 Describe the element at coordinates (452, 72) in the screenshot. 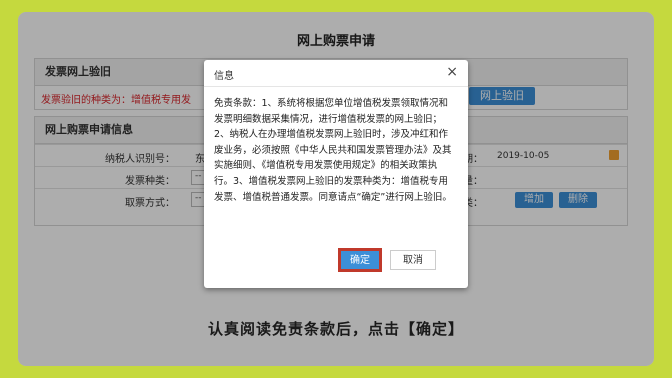

I see `close-icon: ×` at that location.